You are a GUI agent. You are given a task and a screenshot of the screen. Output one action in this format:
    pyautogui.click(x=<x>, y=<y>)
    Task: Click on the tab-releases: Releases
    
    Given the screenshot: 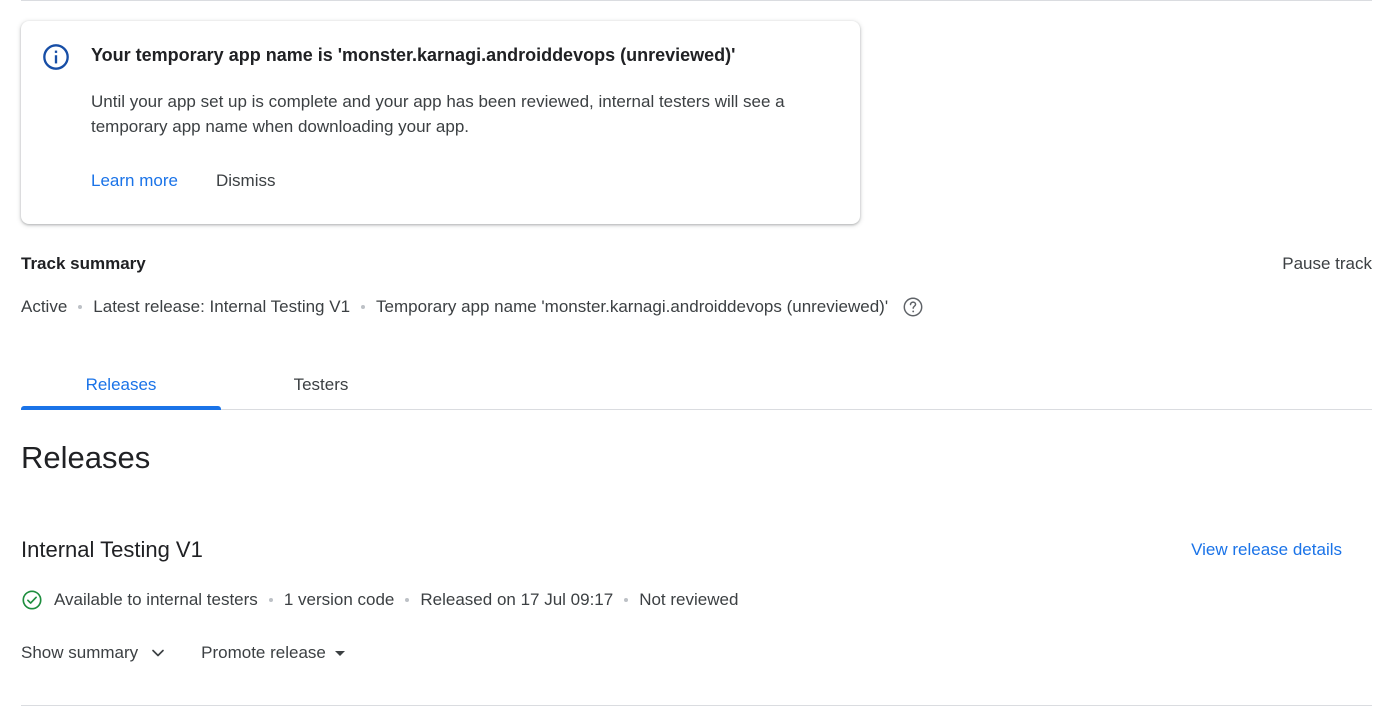 What is the action you would take?
    pyautogui.click(x=121, y=384)
    